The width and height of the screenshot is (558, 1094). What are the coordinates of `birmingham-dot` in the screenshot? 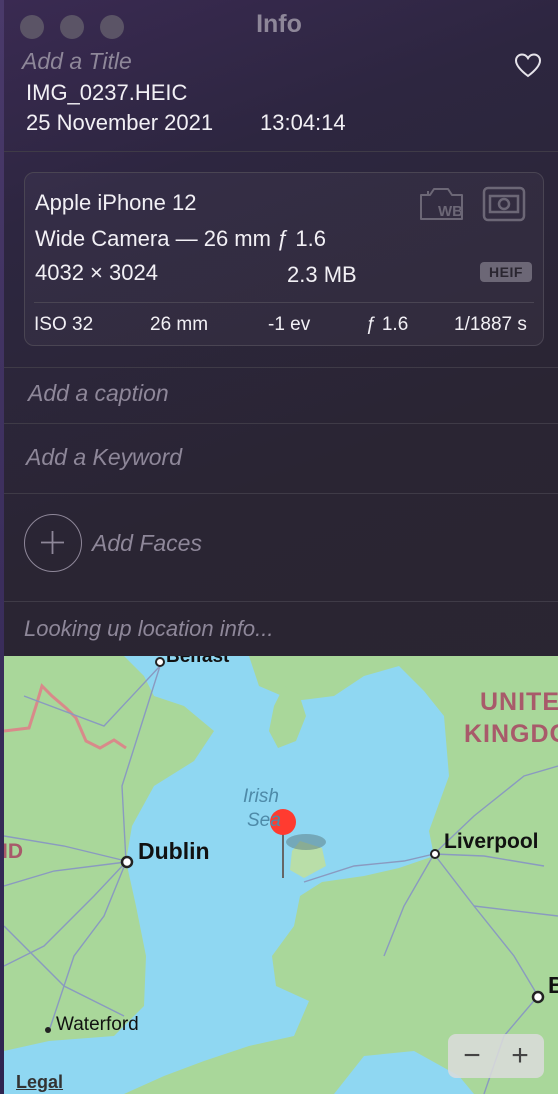 It's located at (538, 997).